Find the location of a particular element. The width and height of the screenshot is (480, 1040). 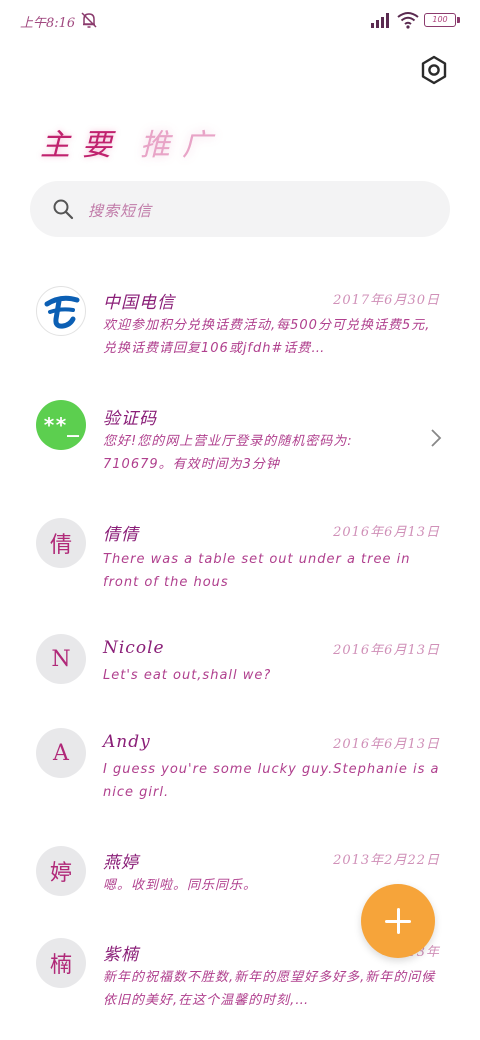

bell-off-icon is located at coordinates (89, 20).